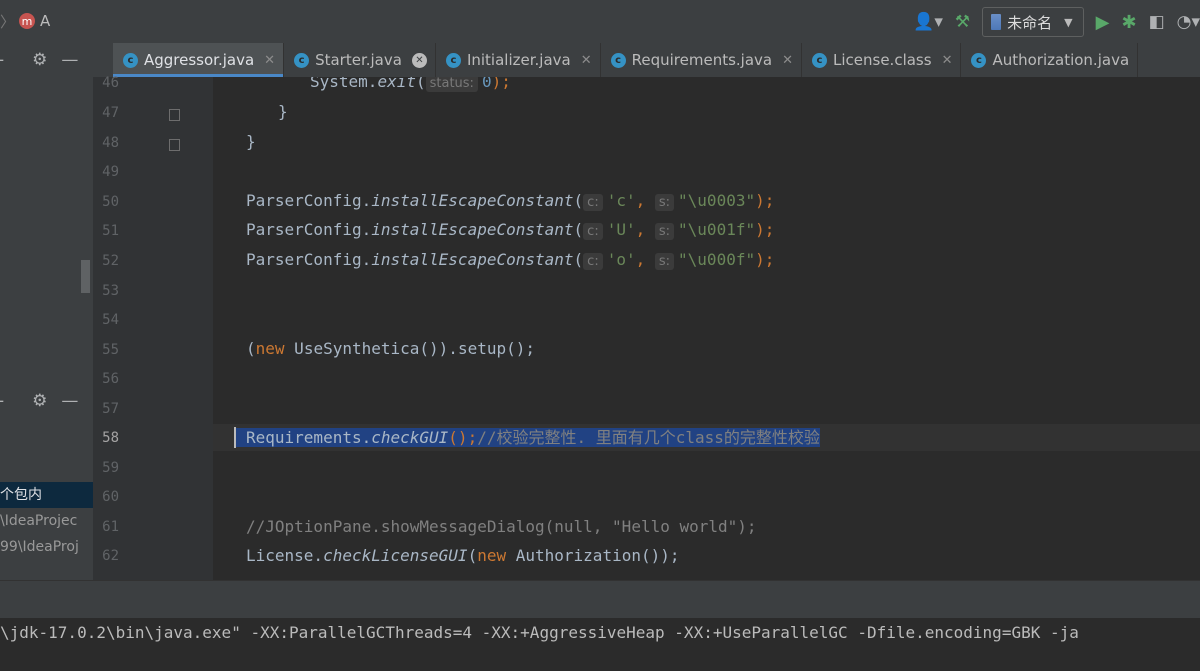 This screenshot has width=1200, height=671. Describe the element at coordinates (410, 84) in the screenshot. I see `code-line-46: System.exit(status: 0);` at that location.